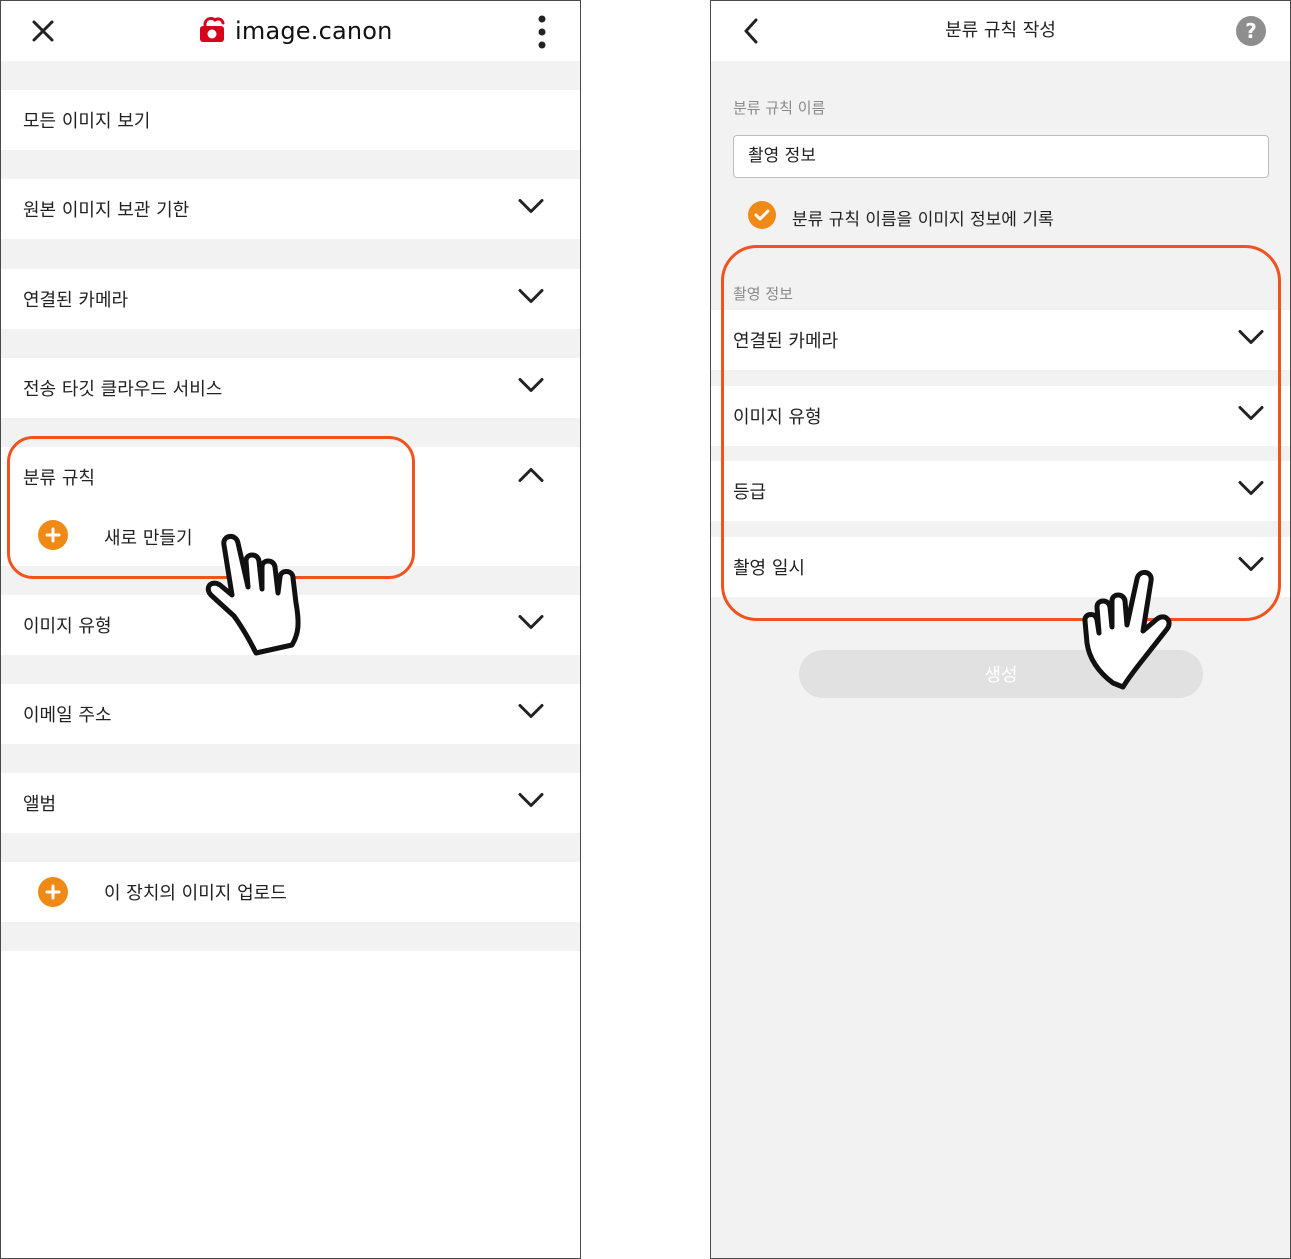  Describe the element at coordinates (769, 568) in the screenshot. I see `condition-label: 촬영 일시` at that location.